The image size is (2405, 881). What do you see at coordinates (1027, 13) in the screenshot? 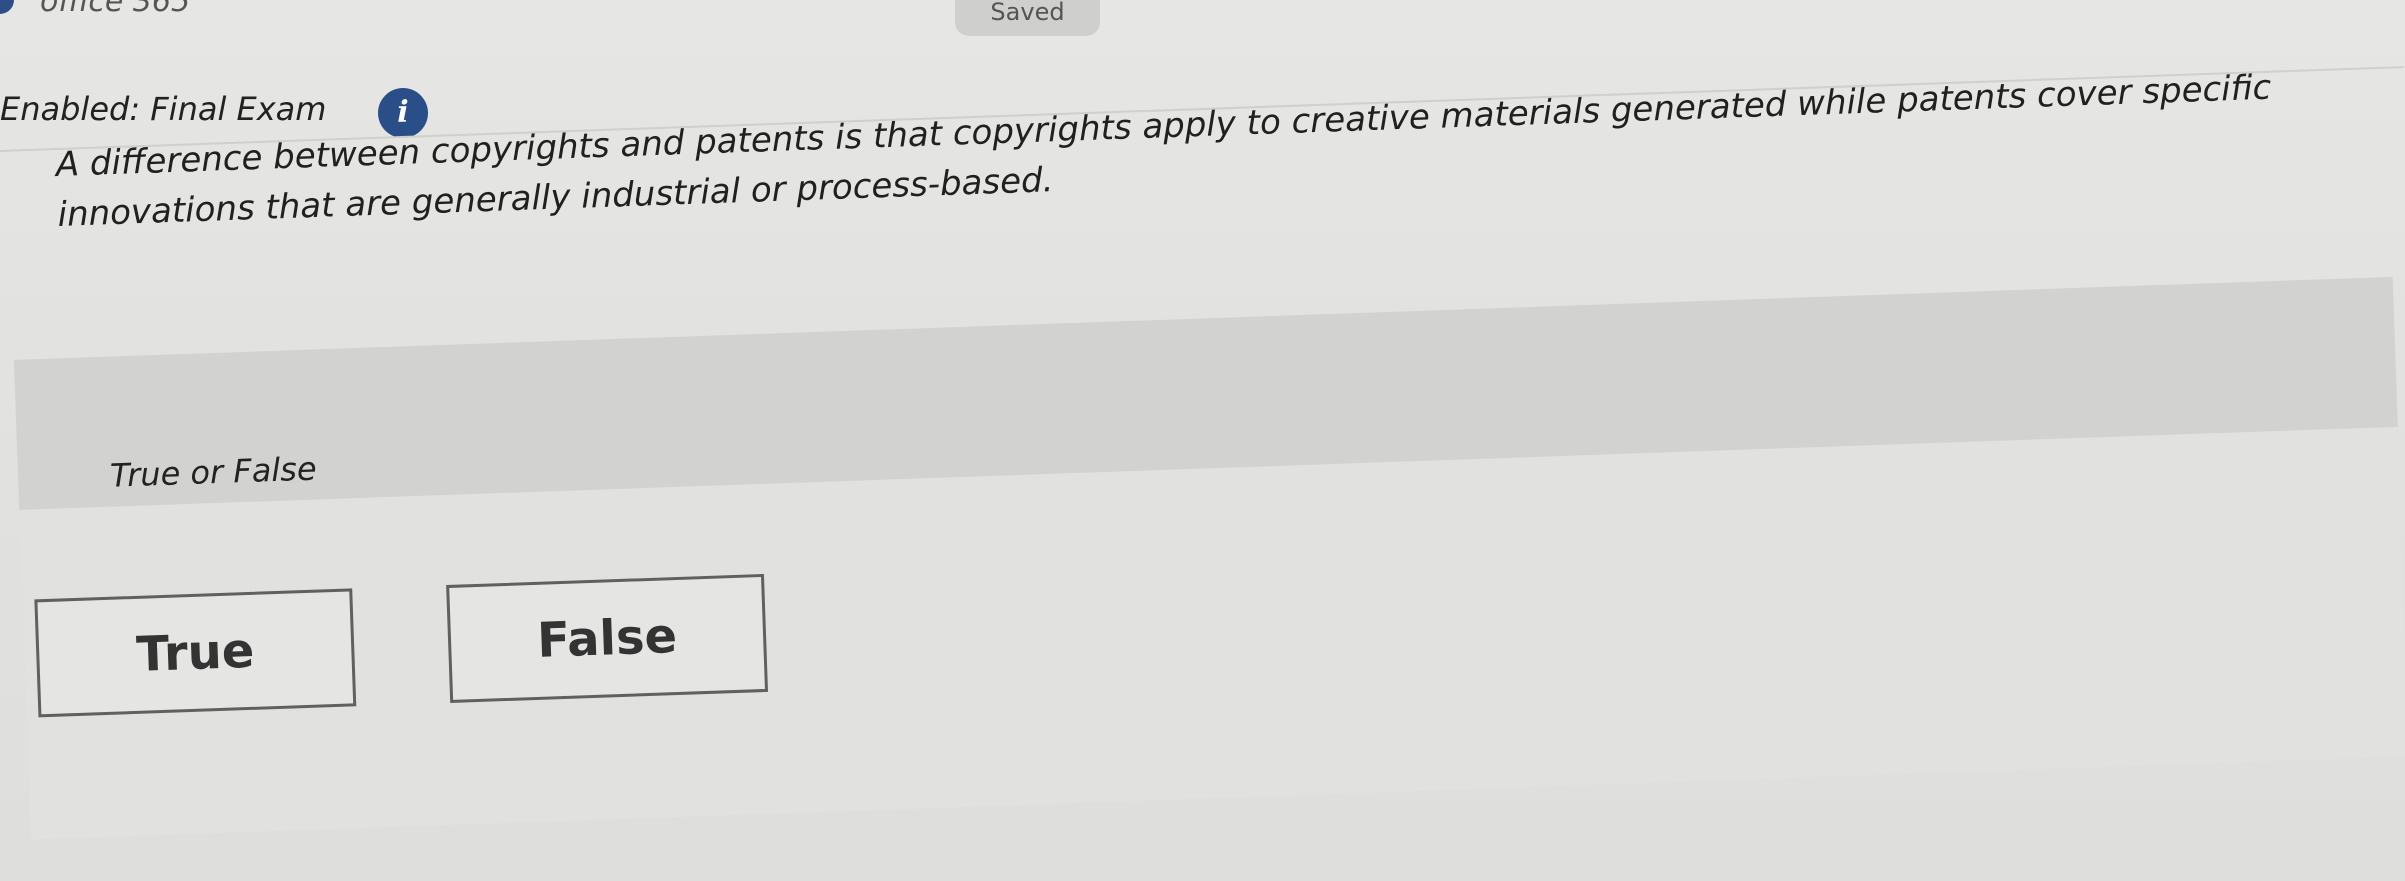
I see `saved-status-label: Saved` at bounding box center [1027, 13].